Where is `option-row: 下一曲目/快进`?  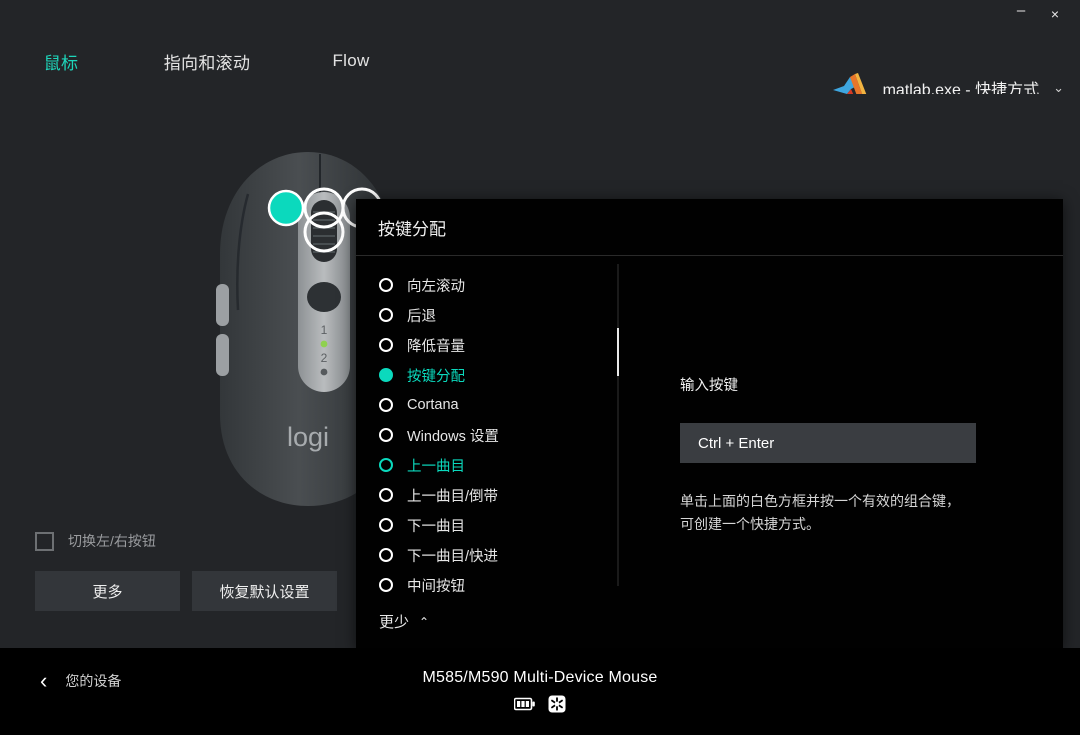 option-row: 下一曲目/快进 is located at coordinates (487, 555).